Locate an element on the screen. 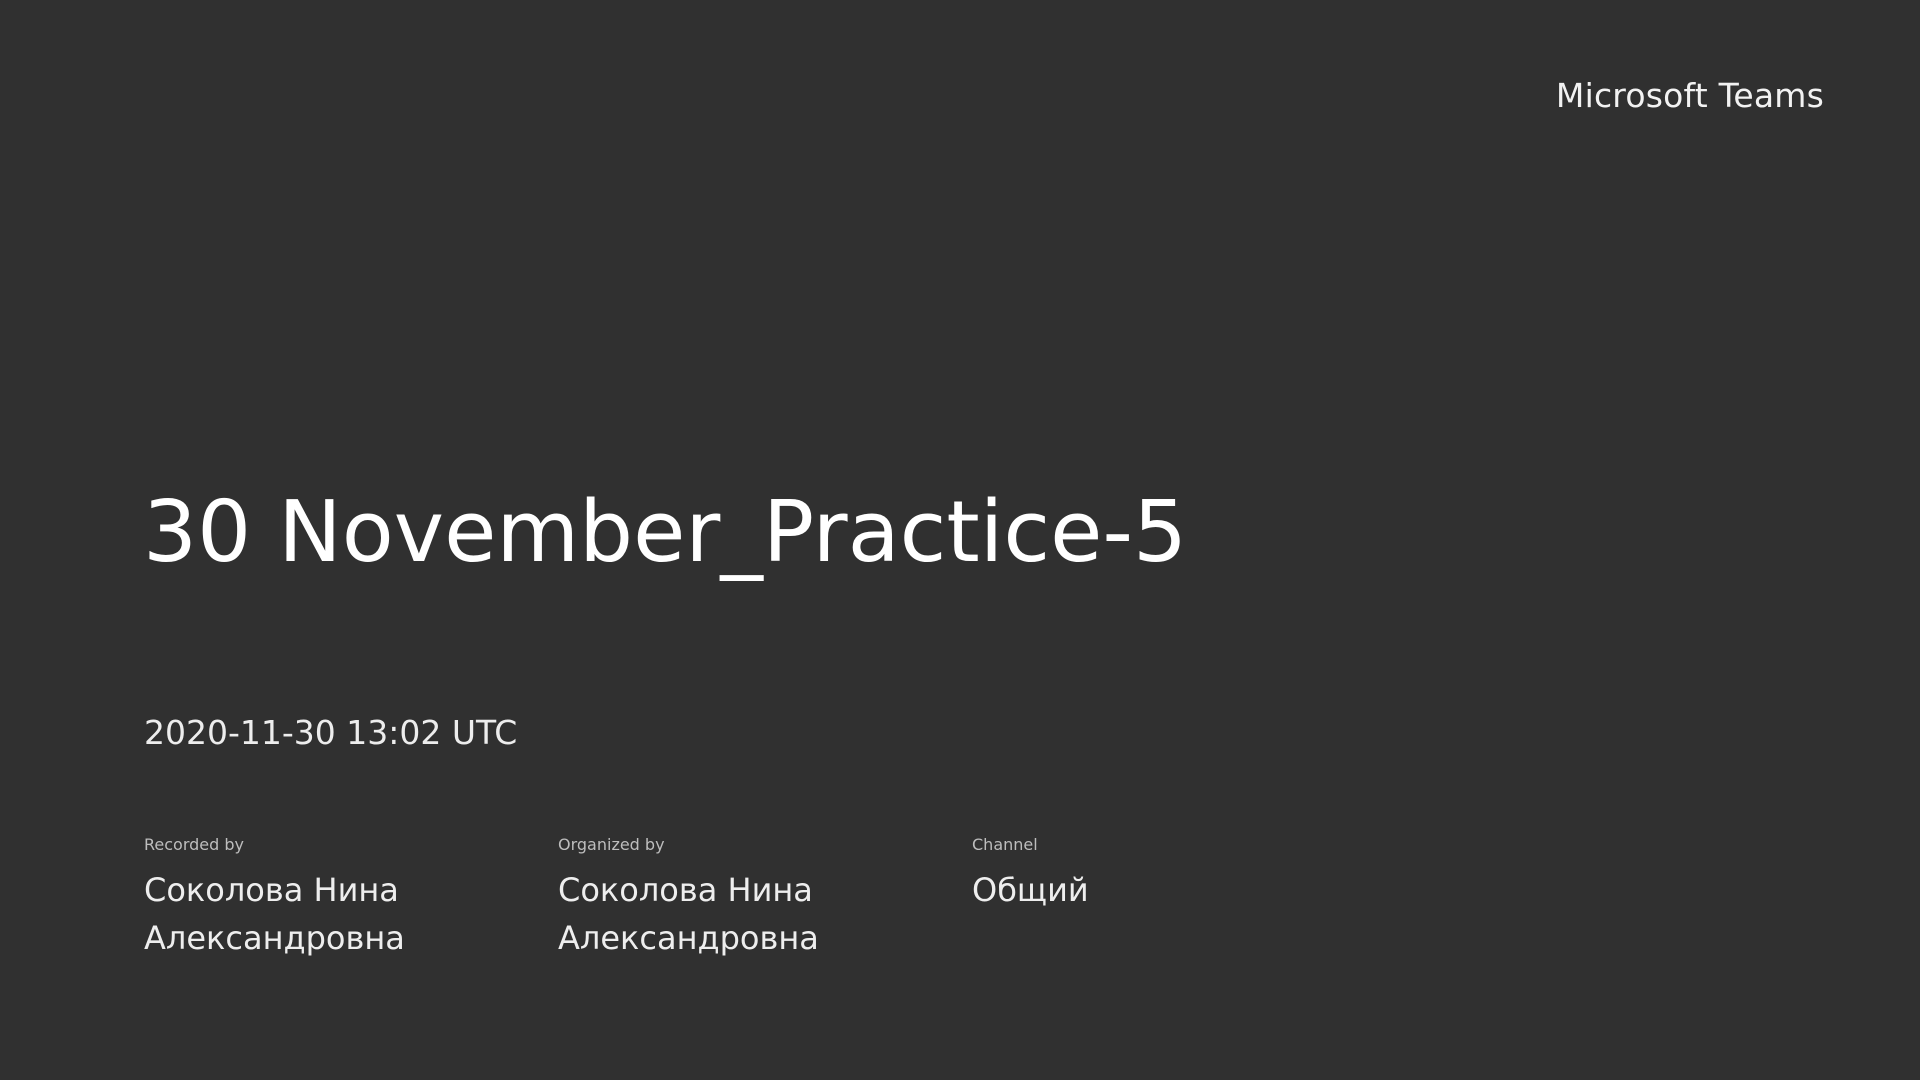 The image size is (1920, 1080). recording-title: 30 November_Practice-5 is located at coordinates (665, 532).